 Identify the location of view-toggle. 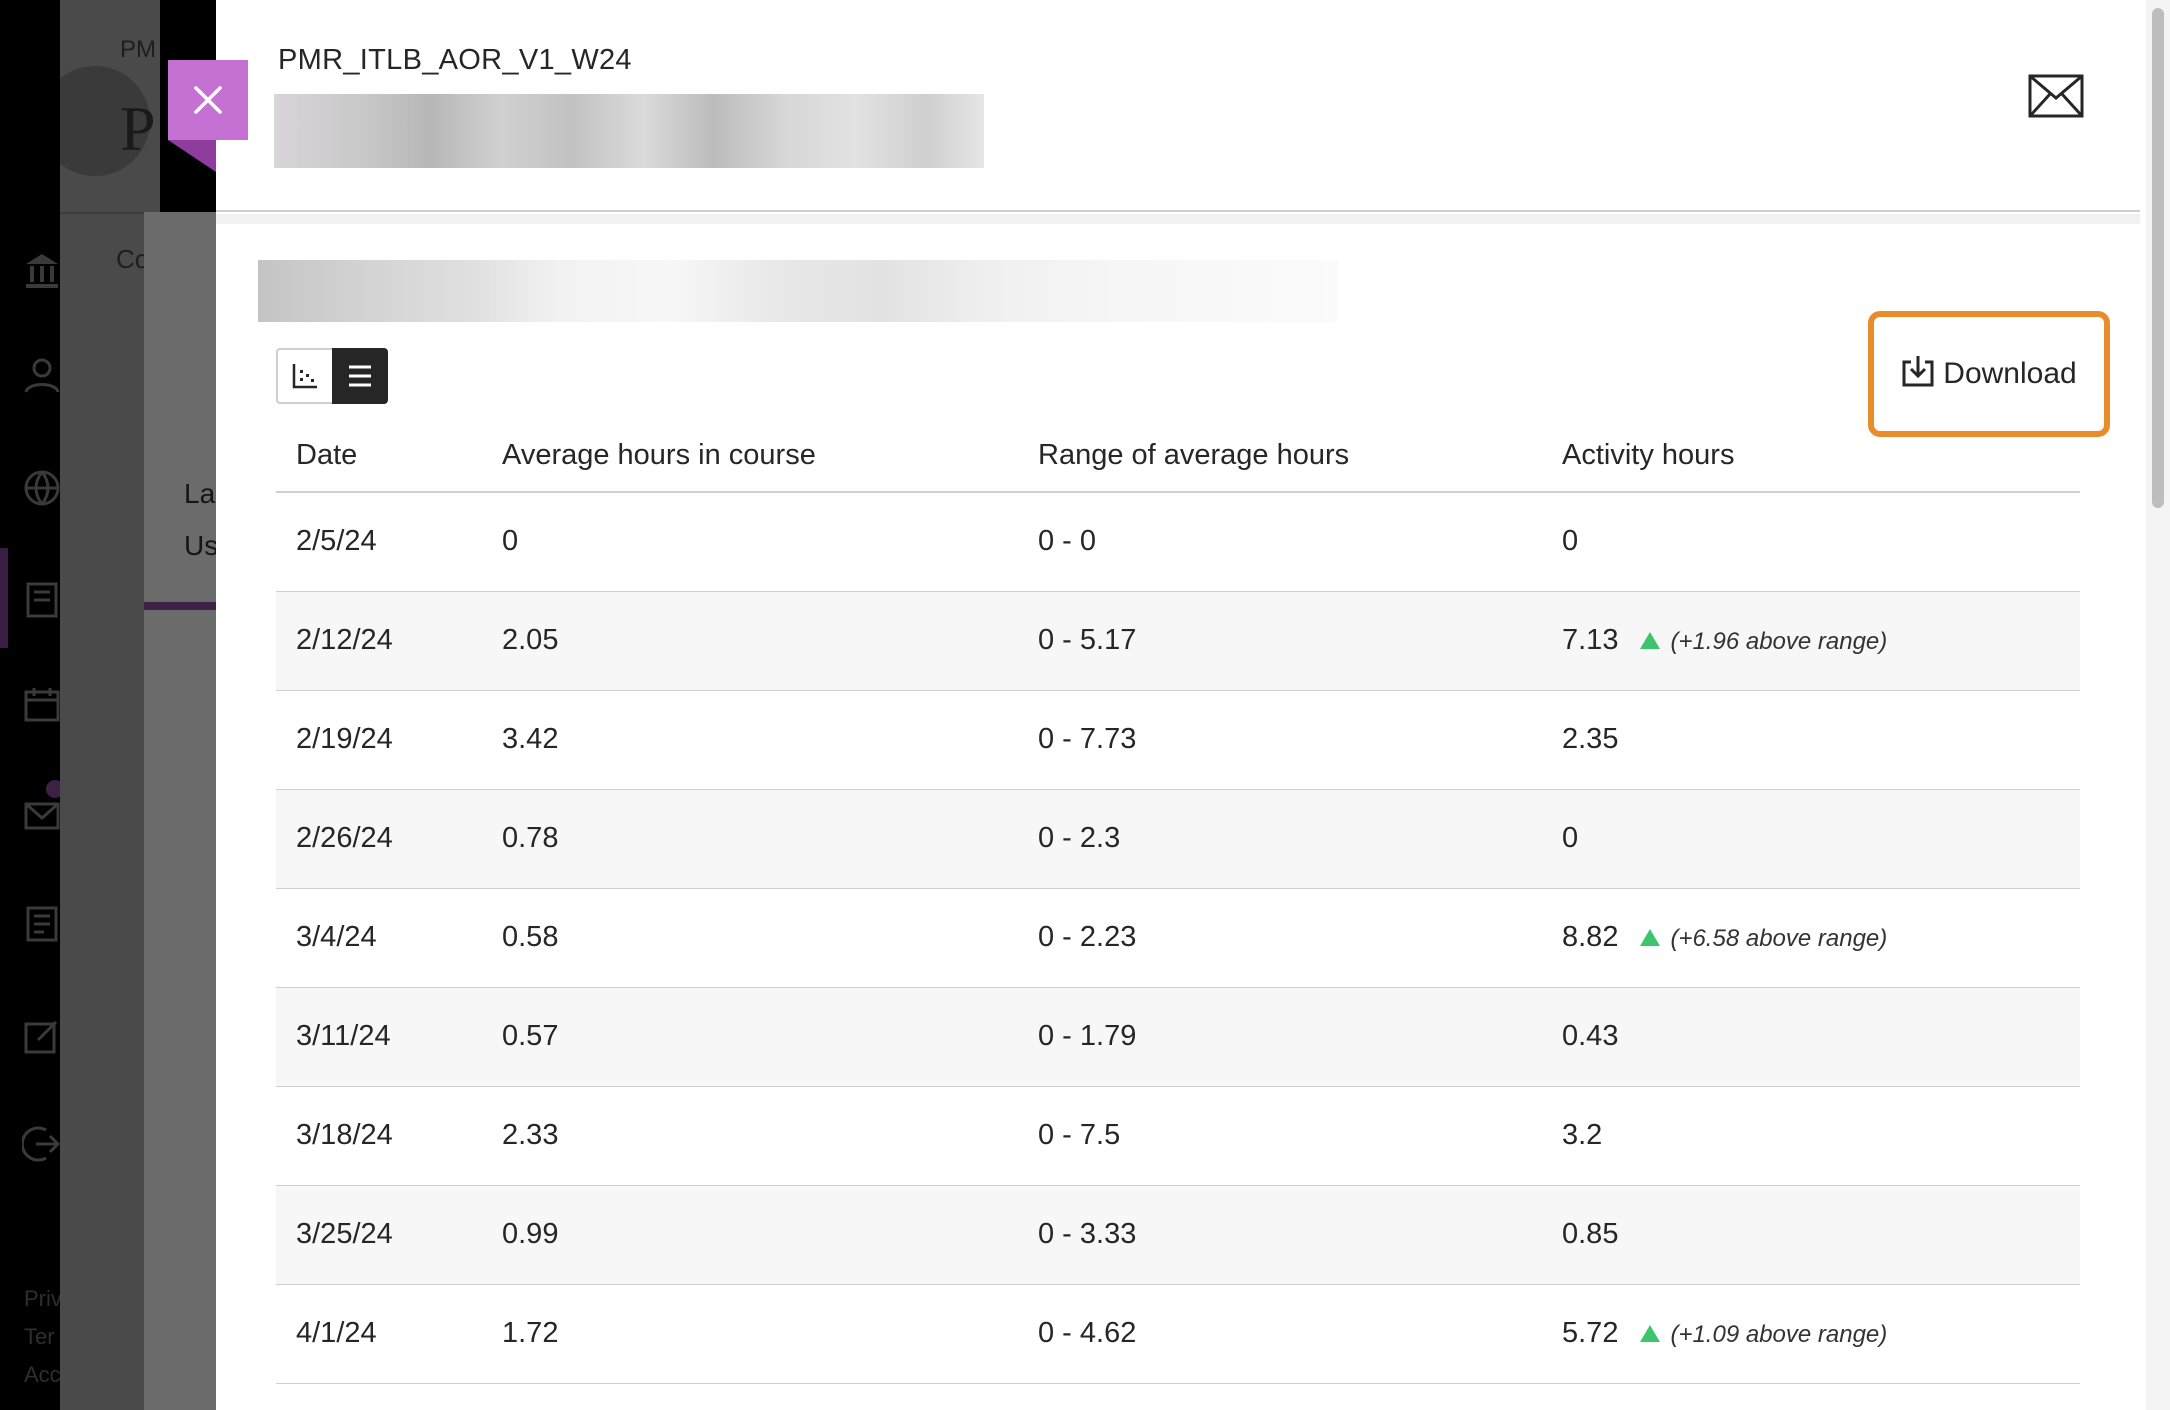
(332, 376).